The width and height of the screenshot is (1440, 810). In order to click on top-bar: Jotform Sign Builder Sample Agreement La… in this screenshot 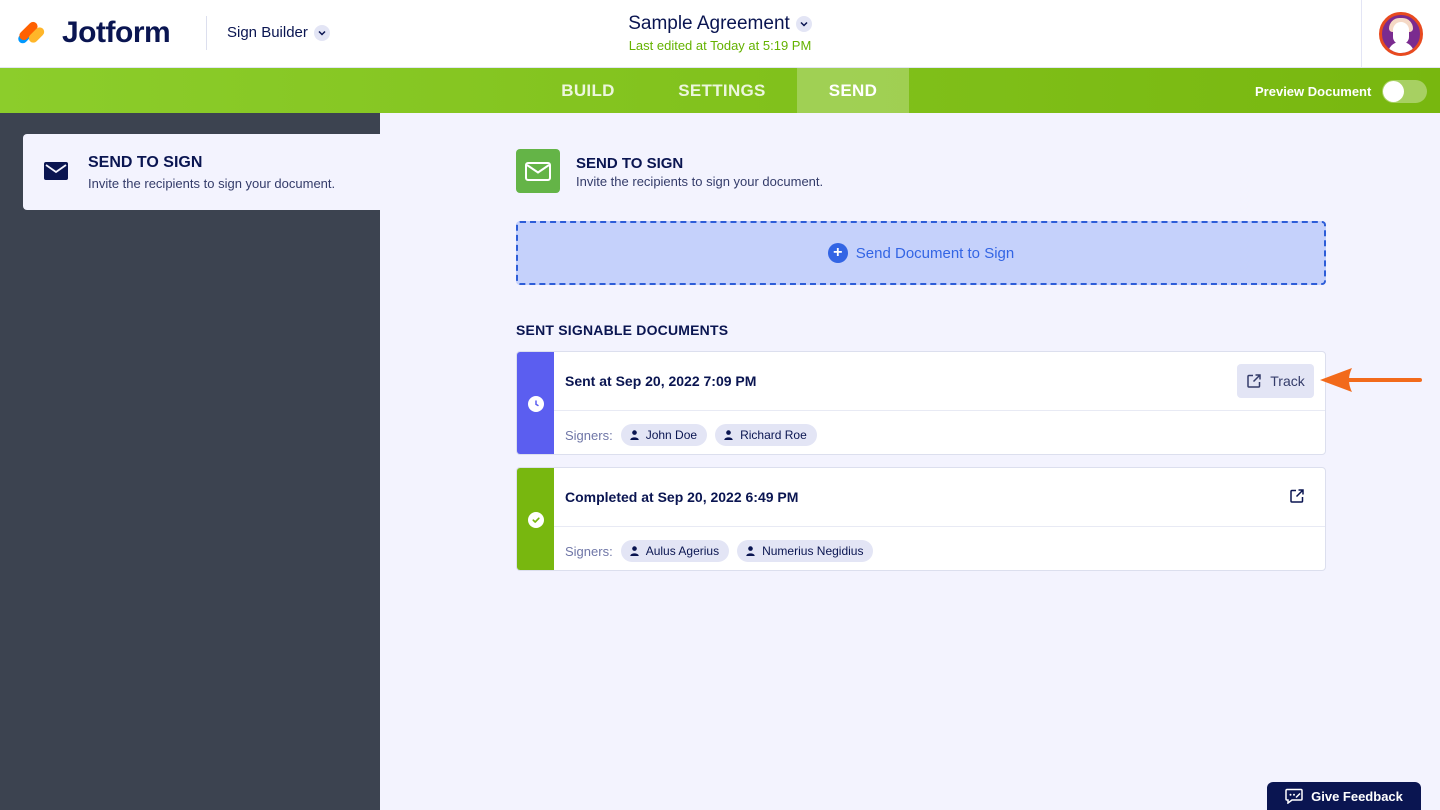, I will do `click(720, 34)`.